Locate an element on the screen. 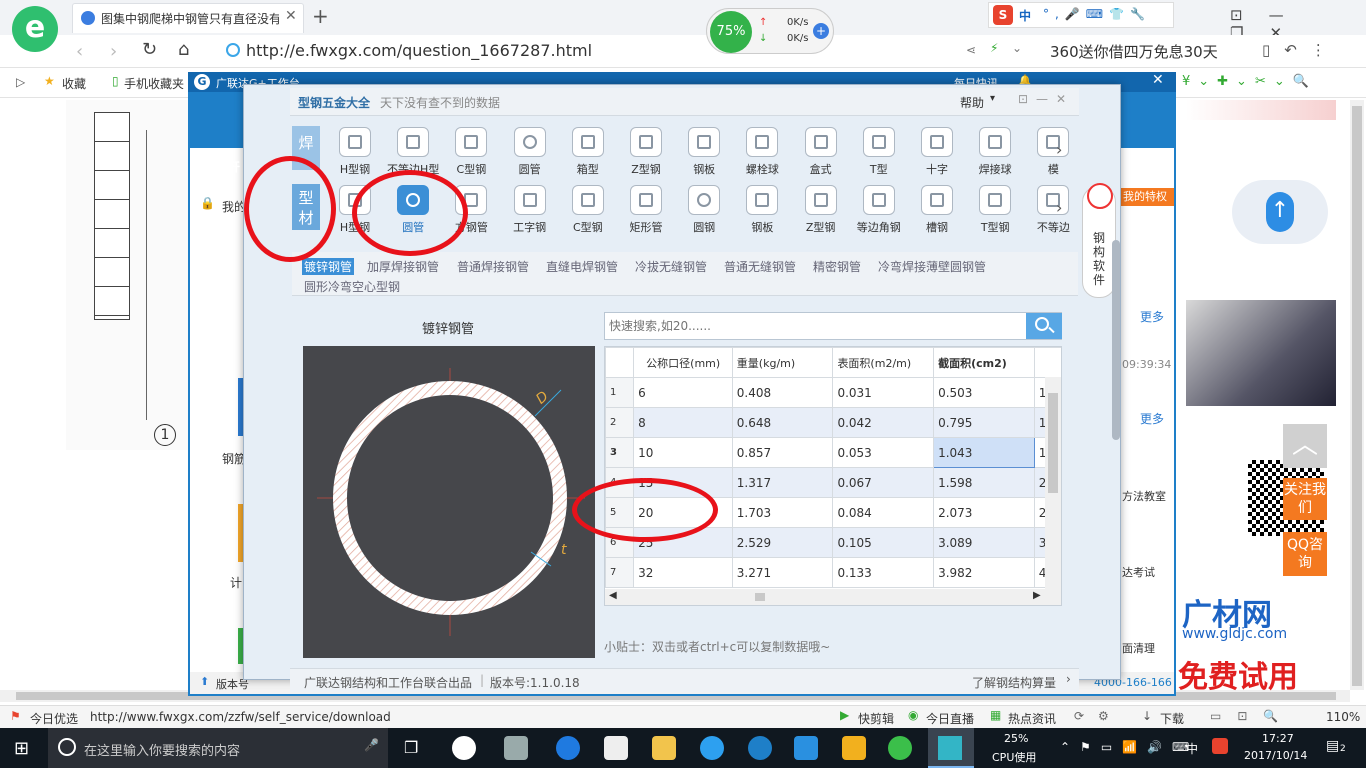 The width and height of the screenshot is (1366, 768). table-cell: 0.053 is located at coordinates (883, 452).